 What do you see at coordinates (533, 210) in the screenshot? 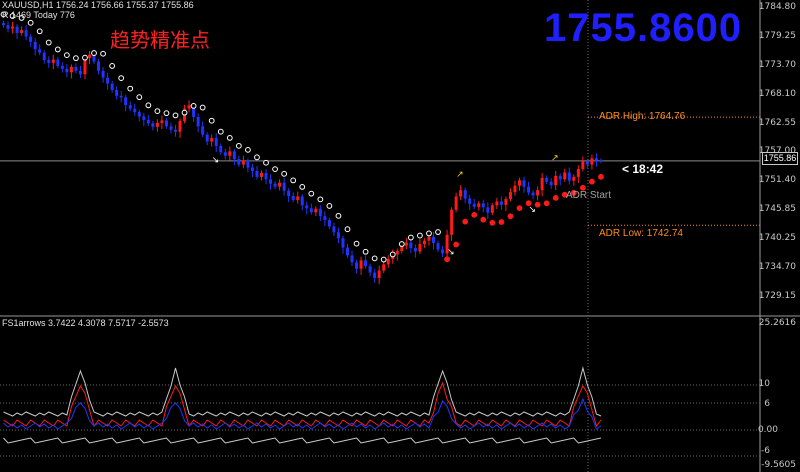
I see `signal-arrow: ↘` at bounding box center [533, 210].